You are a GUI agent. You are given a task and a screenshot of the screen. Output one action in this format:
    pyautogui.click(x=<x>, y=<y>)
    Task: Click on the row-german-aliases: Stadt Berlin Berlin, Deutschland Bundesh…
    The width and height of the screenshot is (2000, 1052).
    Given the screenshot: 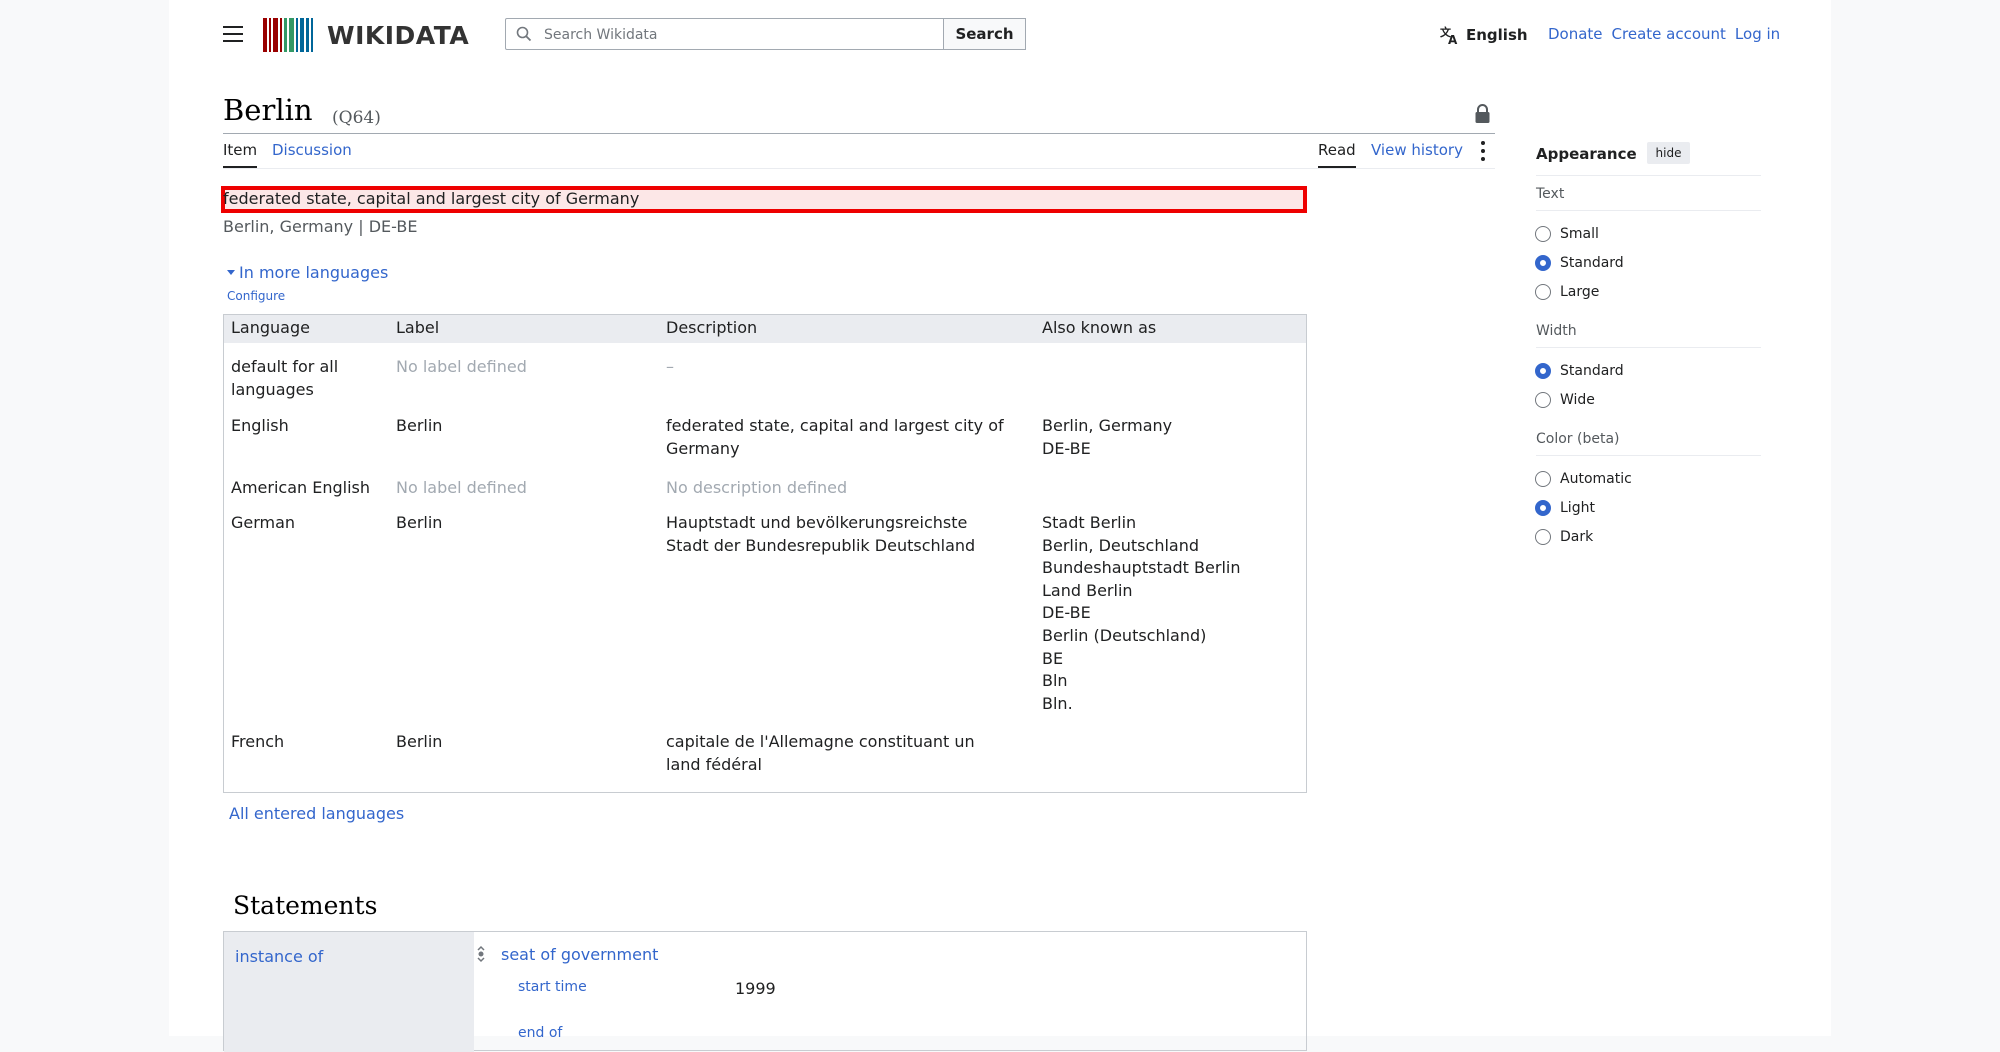 What is the action you would take?
    pyautogui.click(x=1141, y=613)
    